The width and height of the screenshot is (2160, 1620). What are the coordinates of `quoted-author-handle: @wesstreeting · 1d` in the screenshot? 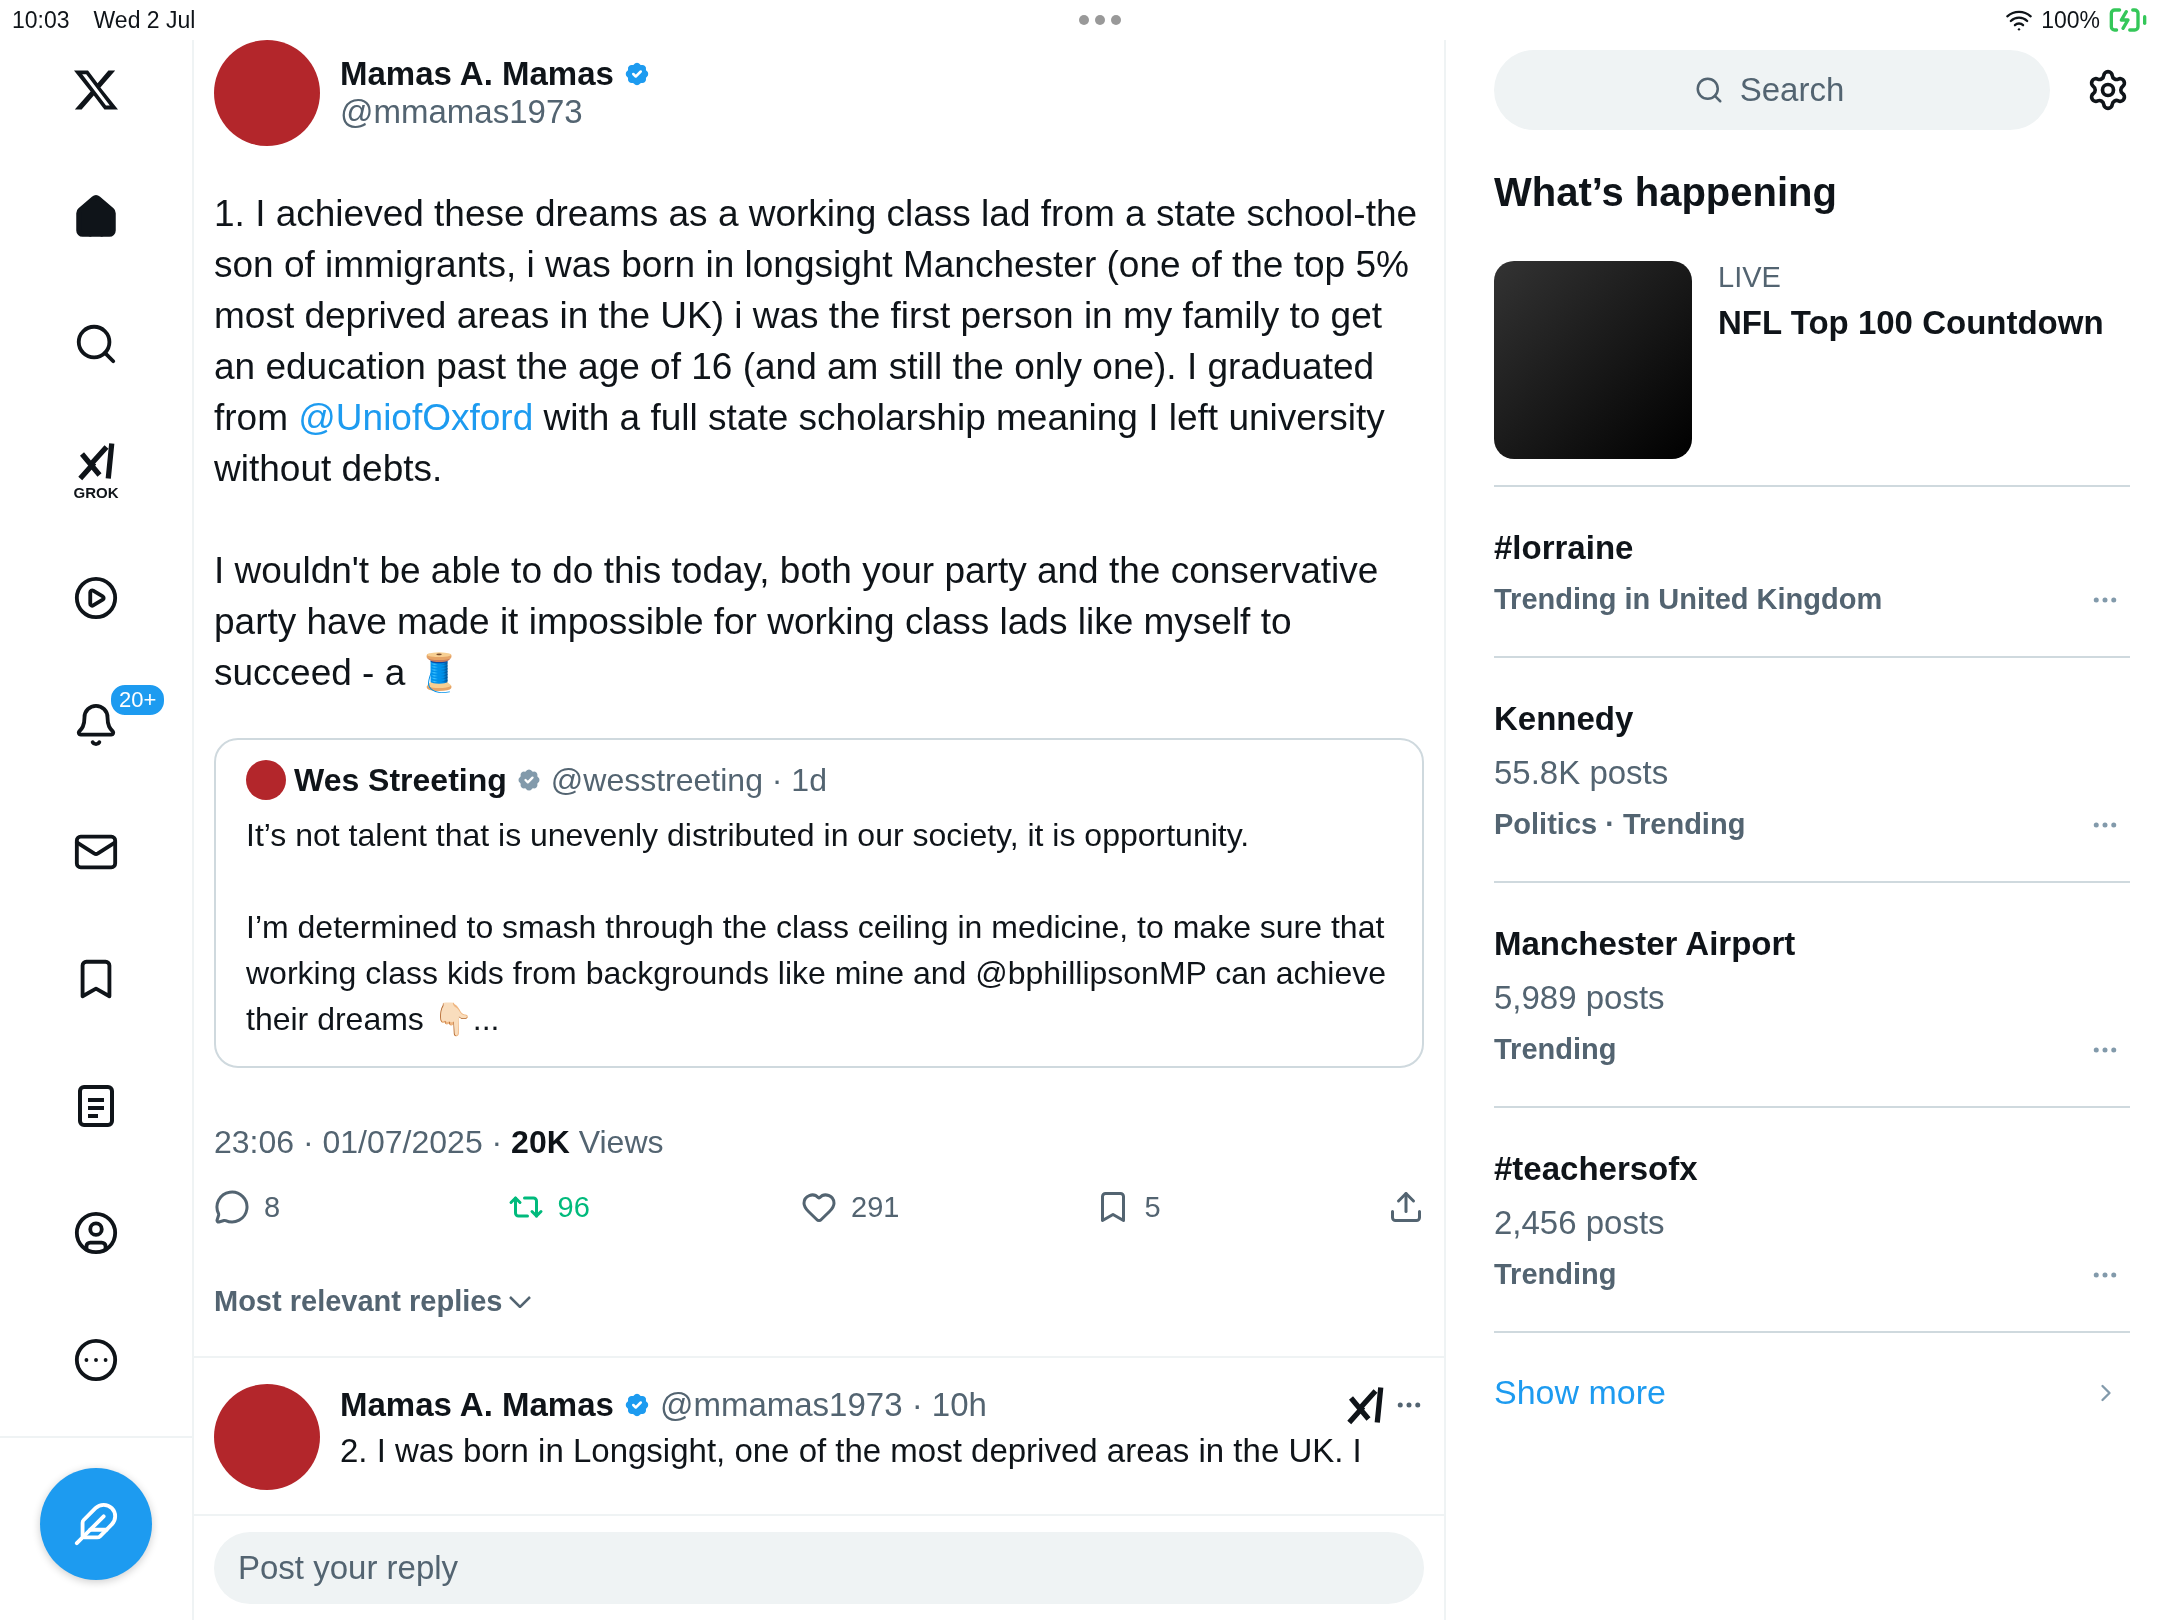 It's located at (688, 780).